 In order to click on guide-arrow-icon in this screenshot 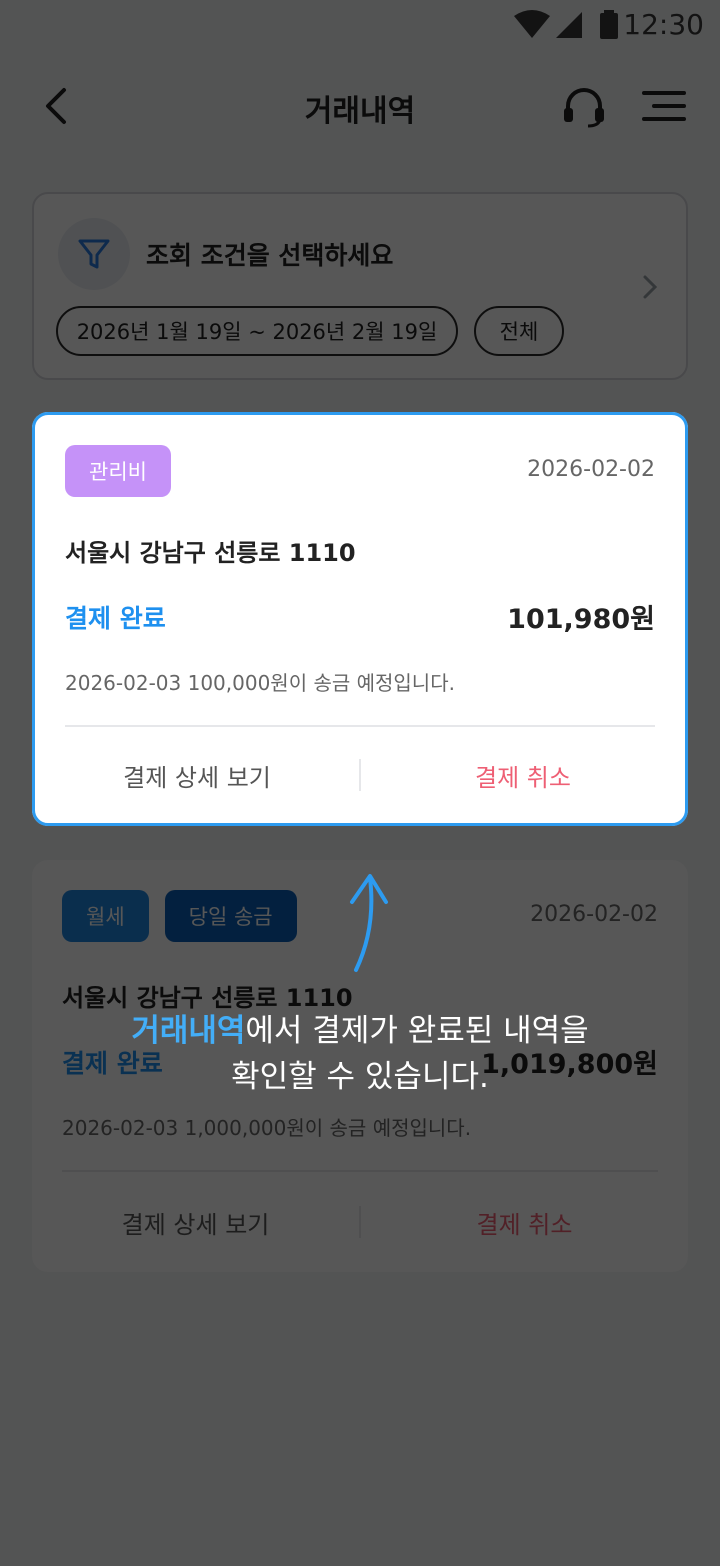, I will do `click(369, 923)`.